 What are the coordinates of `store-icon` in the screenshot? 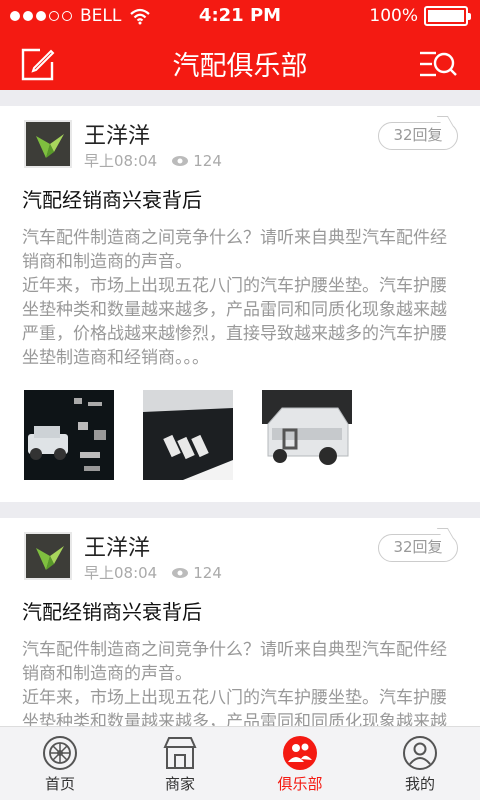 It's located at (180, 753).